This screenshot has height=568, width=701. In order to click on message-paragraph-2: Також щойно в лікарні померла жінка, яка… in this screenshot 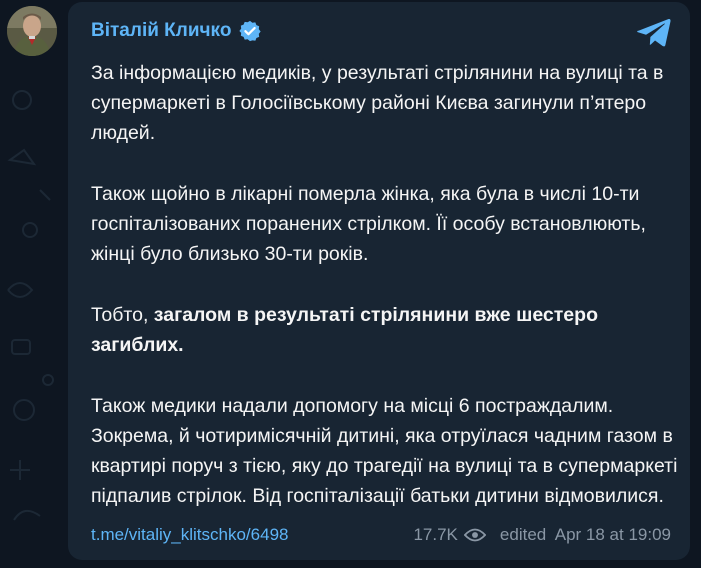, I will do `click(368, 224)`.